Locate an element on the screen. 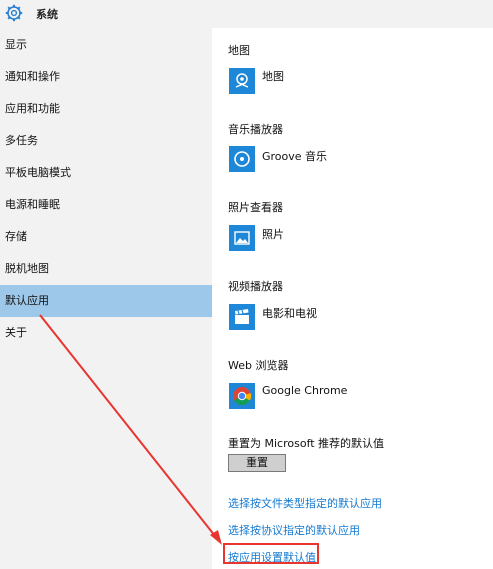 This screenshot has width=493, height=569. sidebar-item-offline-maps: 脱机地图 is located at coordinates (106, 269).